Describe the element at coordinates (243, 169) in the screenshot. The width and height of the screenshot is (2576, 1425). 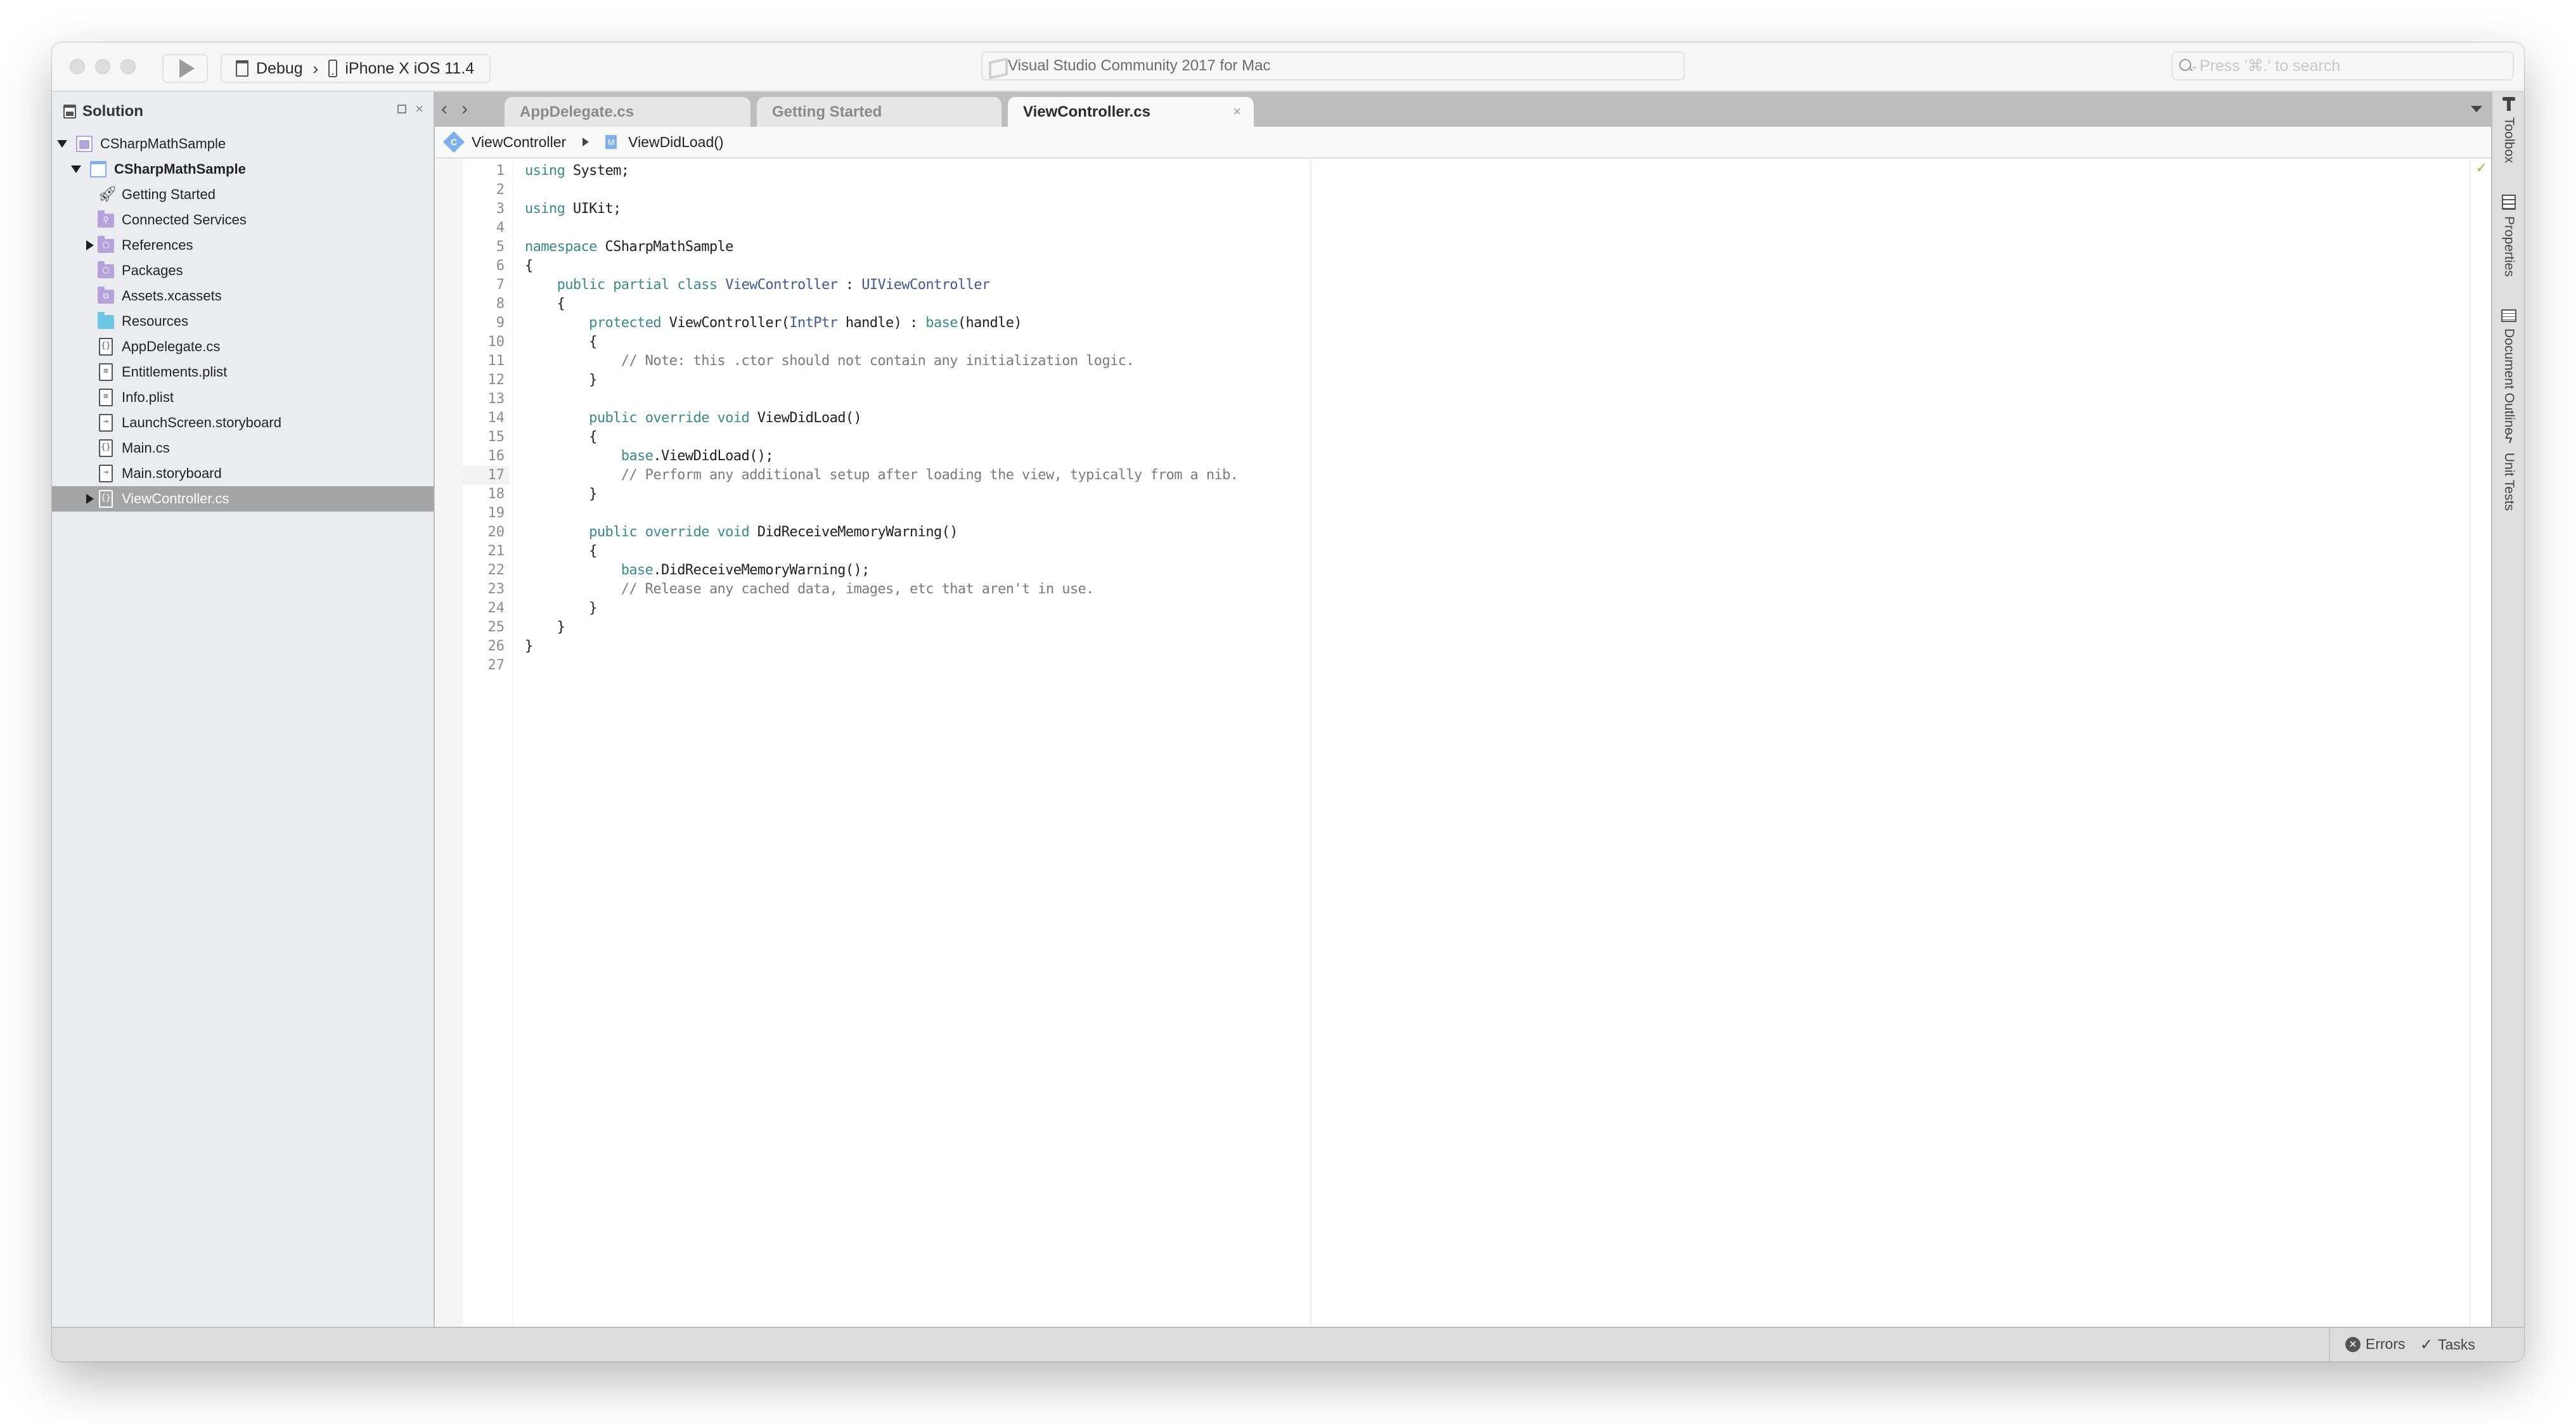
I see `tree-item-project: CSharpMathSample` at that location.